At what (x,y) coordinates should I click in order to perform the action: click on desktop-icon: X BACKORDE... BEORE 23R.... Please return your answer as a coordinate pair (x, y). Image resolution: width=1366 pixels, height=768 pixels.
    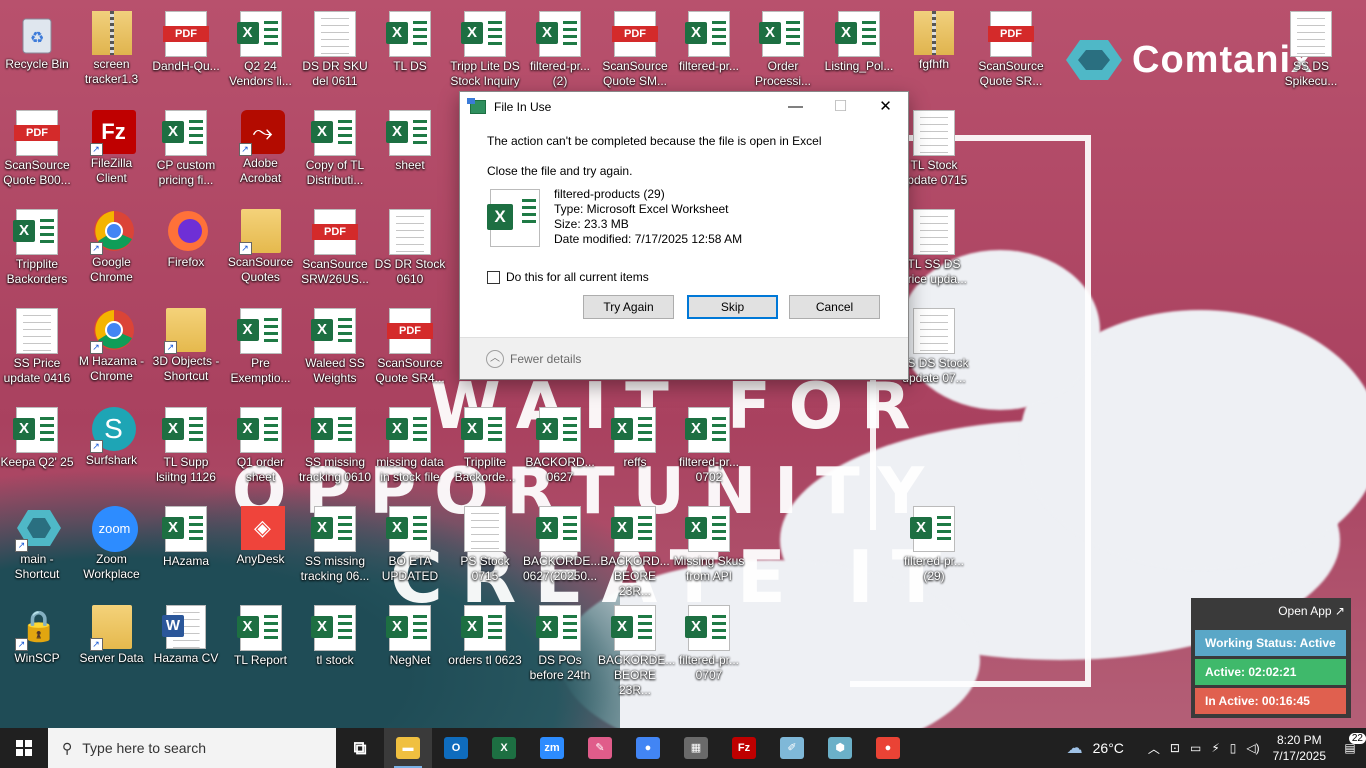
    Looking at the image, I should click on (636, 648).